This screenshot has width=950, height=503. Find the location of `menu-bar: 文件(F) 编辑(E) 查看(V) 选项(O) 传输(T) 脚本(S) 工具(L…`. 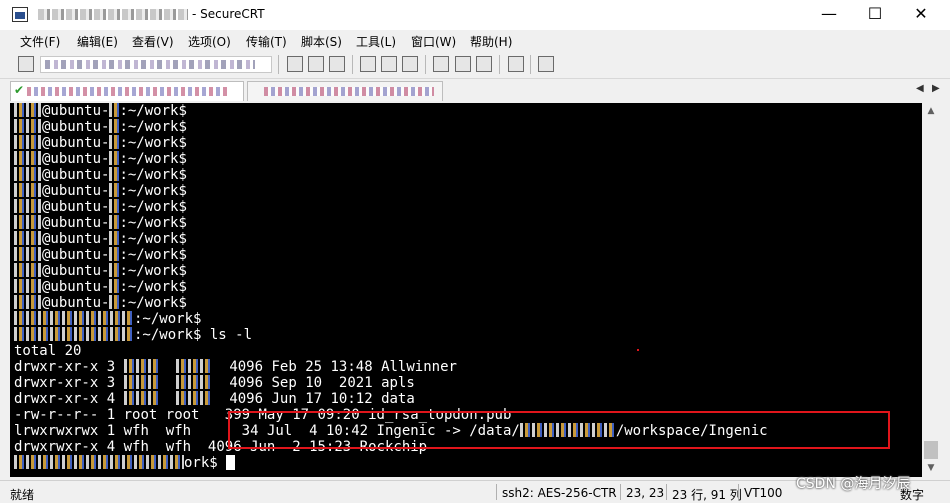

menu-bar: 文件(F) 编辑(E) 查看(V) 选项(O) 传输(T) 脚本(S) 工具(L… is located at coordinates (475, 41).